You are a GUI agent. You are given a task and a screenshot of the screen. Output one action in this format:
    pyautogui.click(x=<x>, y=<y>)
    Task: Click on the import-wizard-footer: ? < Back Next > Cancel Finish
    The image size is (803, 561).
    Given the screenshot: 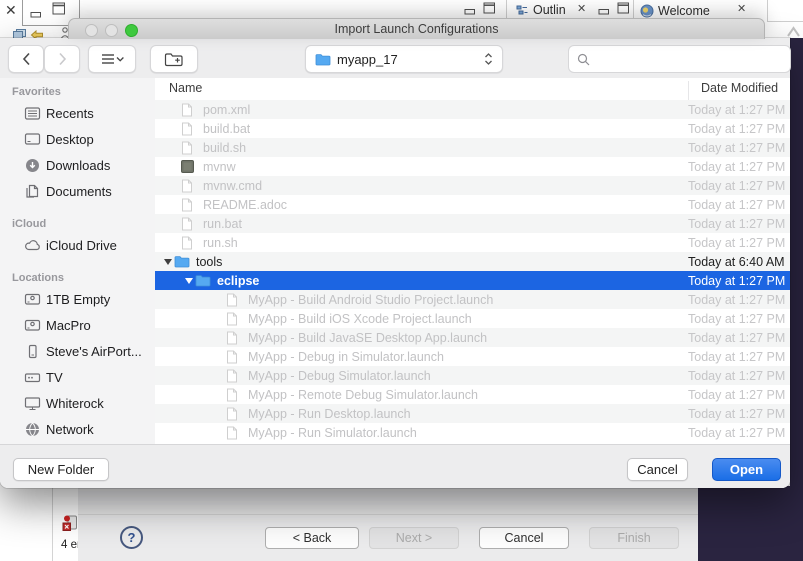 What is the action you would take?
    pyautogui.click(x=388, y=524)
    